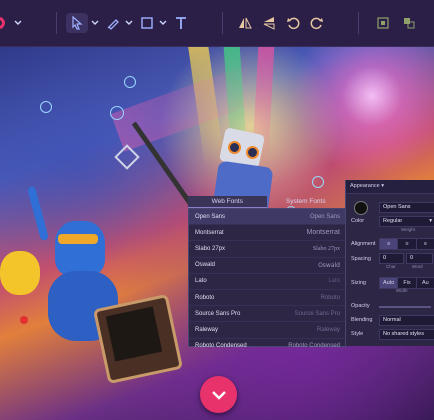 The height and width of the screenshot is (420, 434). I want to click on font-tabs: Web Fonts System Fonts, so click(266, 202).